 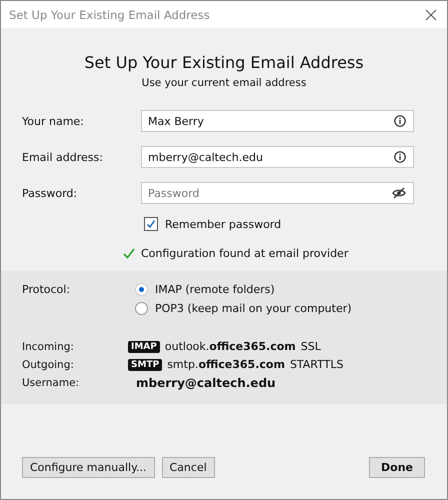 What do you see at coordinates (50, 193) in the screenshot?
I see `field-label: Password:` at bounding box center [50, 193].